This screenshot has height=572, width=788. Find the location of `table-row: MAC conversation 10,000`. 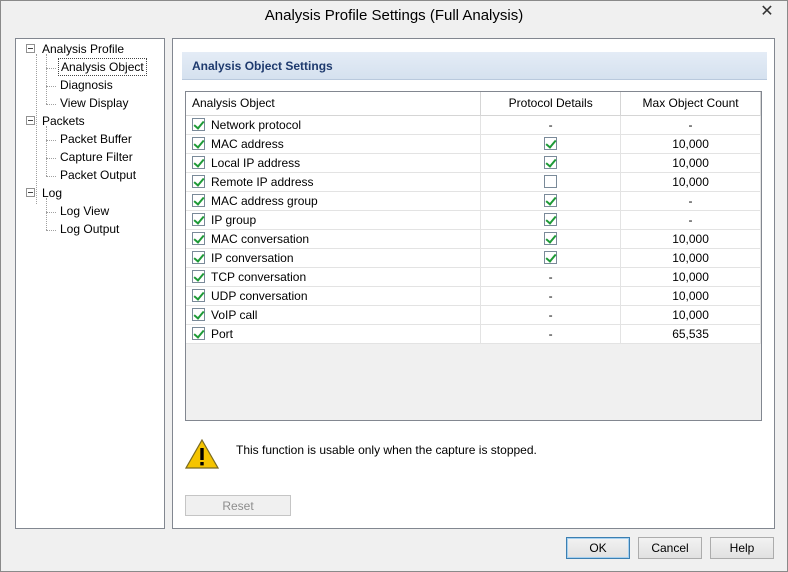

table-row: MAC conversation 10,000 is located at coordinates (473, 239).